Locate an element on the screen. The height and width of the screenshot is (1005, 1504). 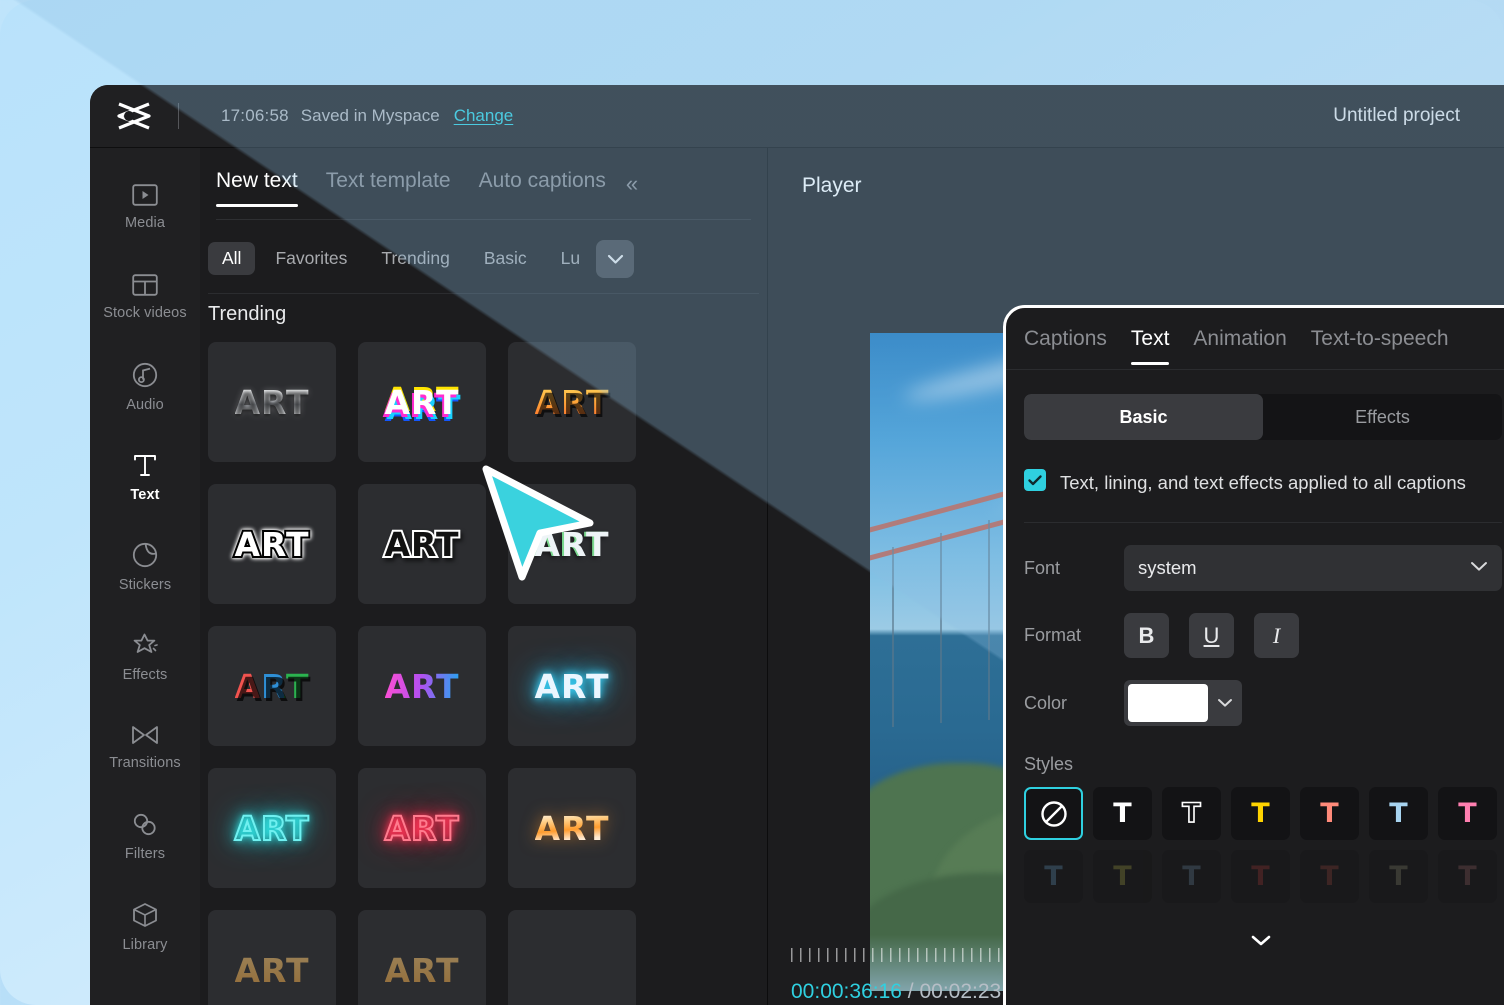
chip-trending: Trending is located at coordinates (415, 258).